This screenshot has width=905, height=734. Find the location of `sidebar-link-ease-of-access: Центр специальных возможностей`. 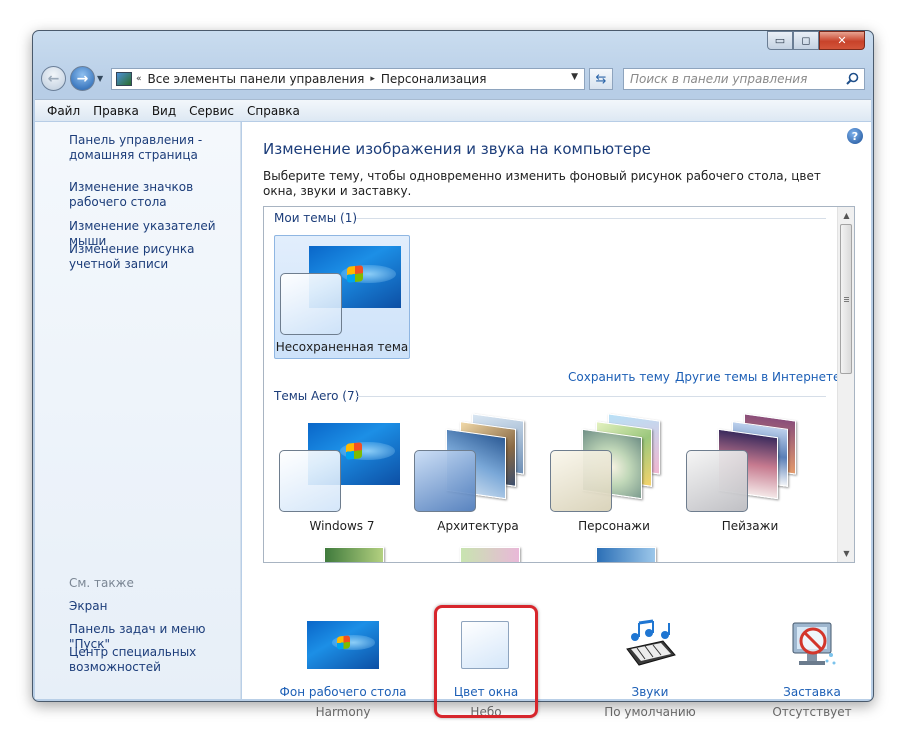

sidebar-link-ease-of-access: Центр специальных возможностей is located at coordinates (154, 660).